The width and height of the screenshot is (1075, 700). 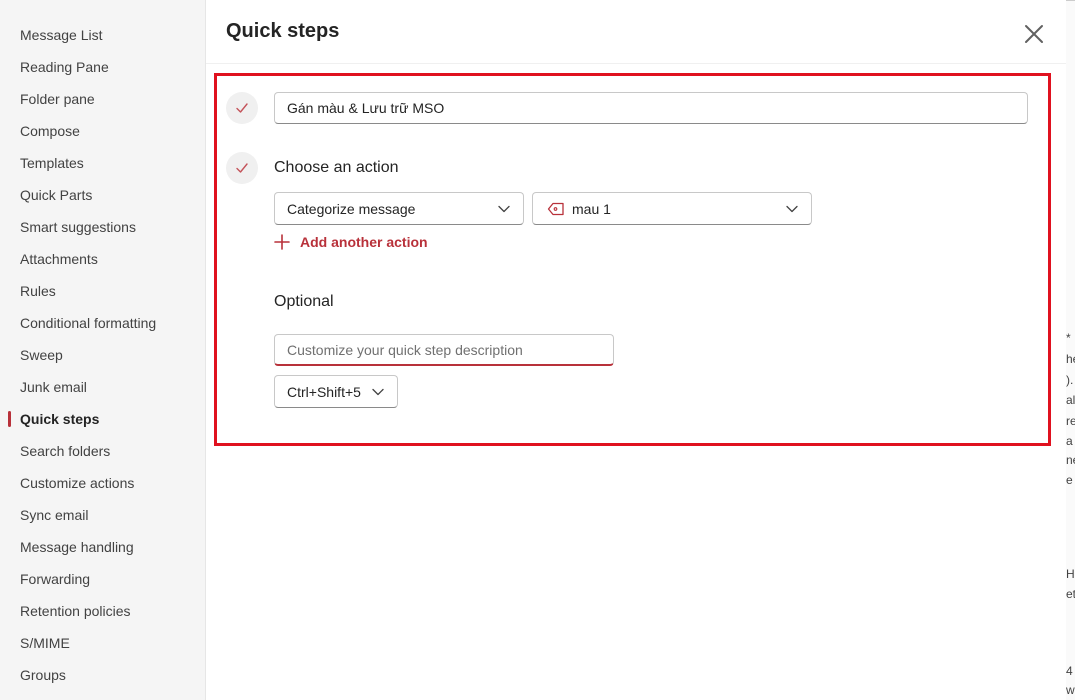 I want to click on sidebar-item-templates: Templates, so click(x=102, y=163).